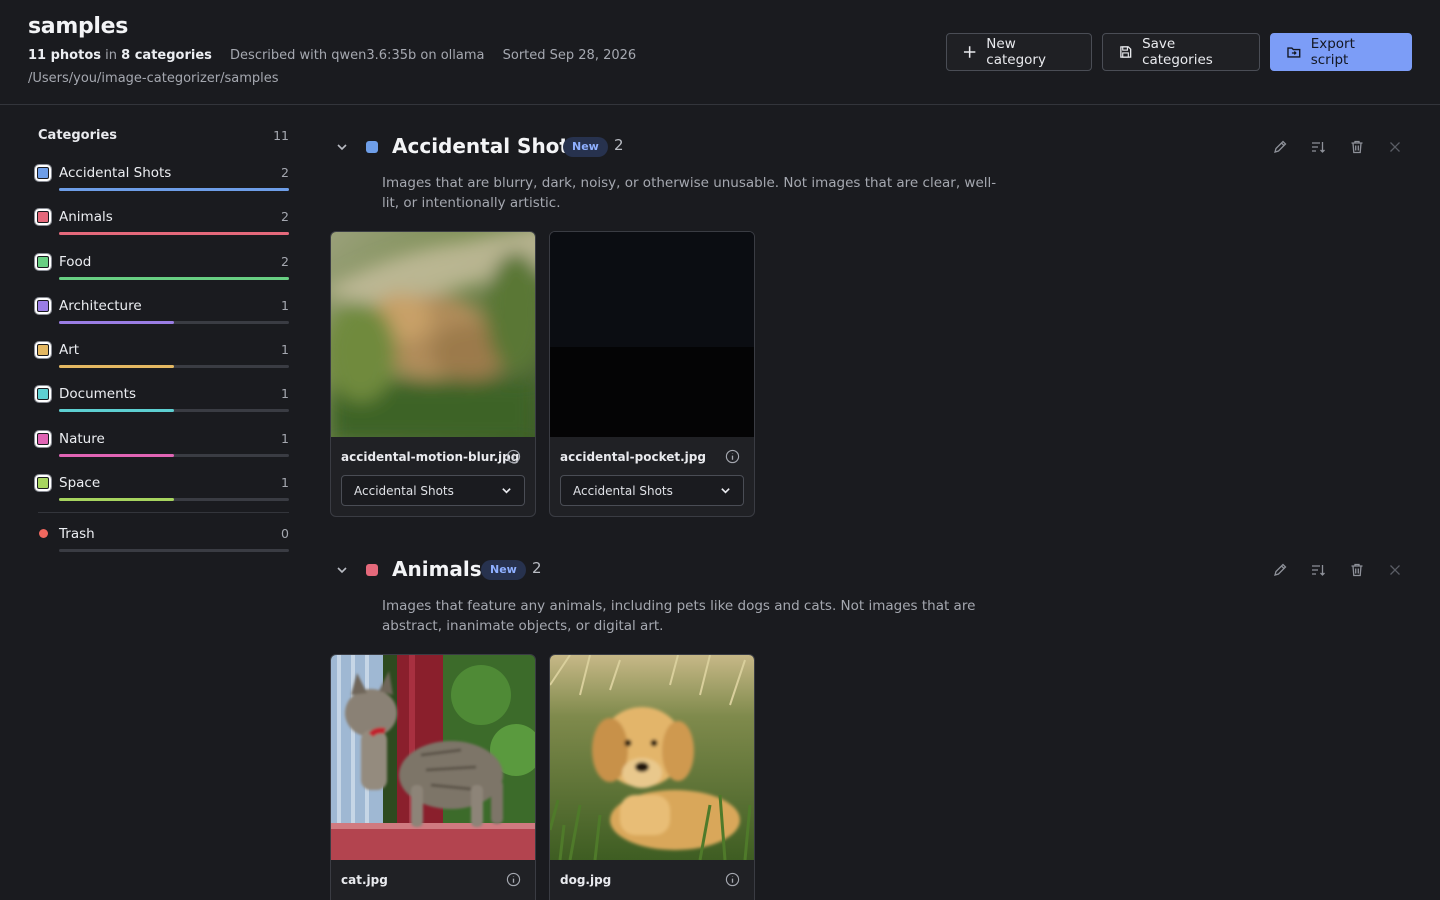 This screenshot has height=900, width=1440. What do you see at coordinates (162, 307) in the screenshot?
I see `sidebar-item-architecture: Architecture 1` at bounding box center [162, 307].